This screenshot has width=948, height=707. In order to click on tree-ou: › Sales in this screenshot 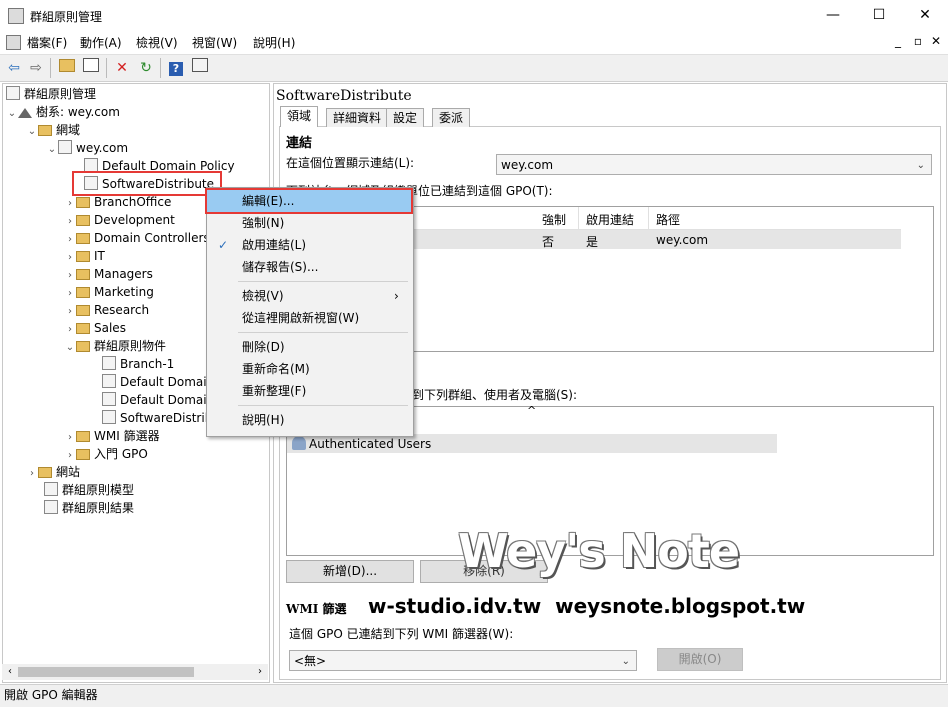, I will do `click(95, 328)`.